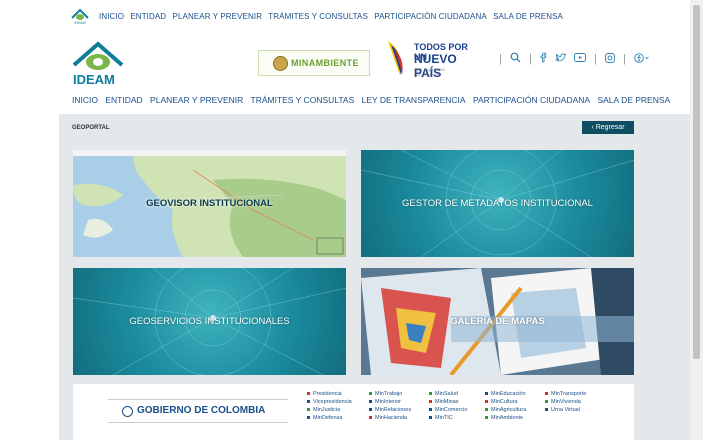 The width and height of the screenshot is (703, 440). I want to click on ministry-link: Urna Virtual, so click(565, 411).